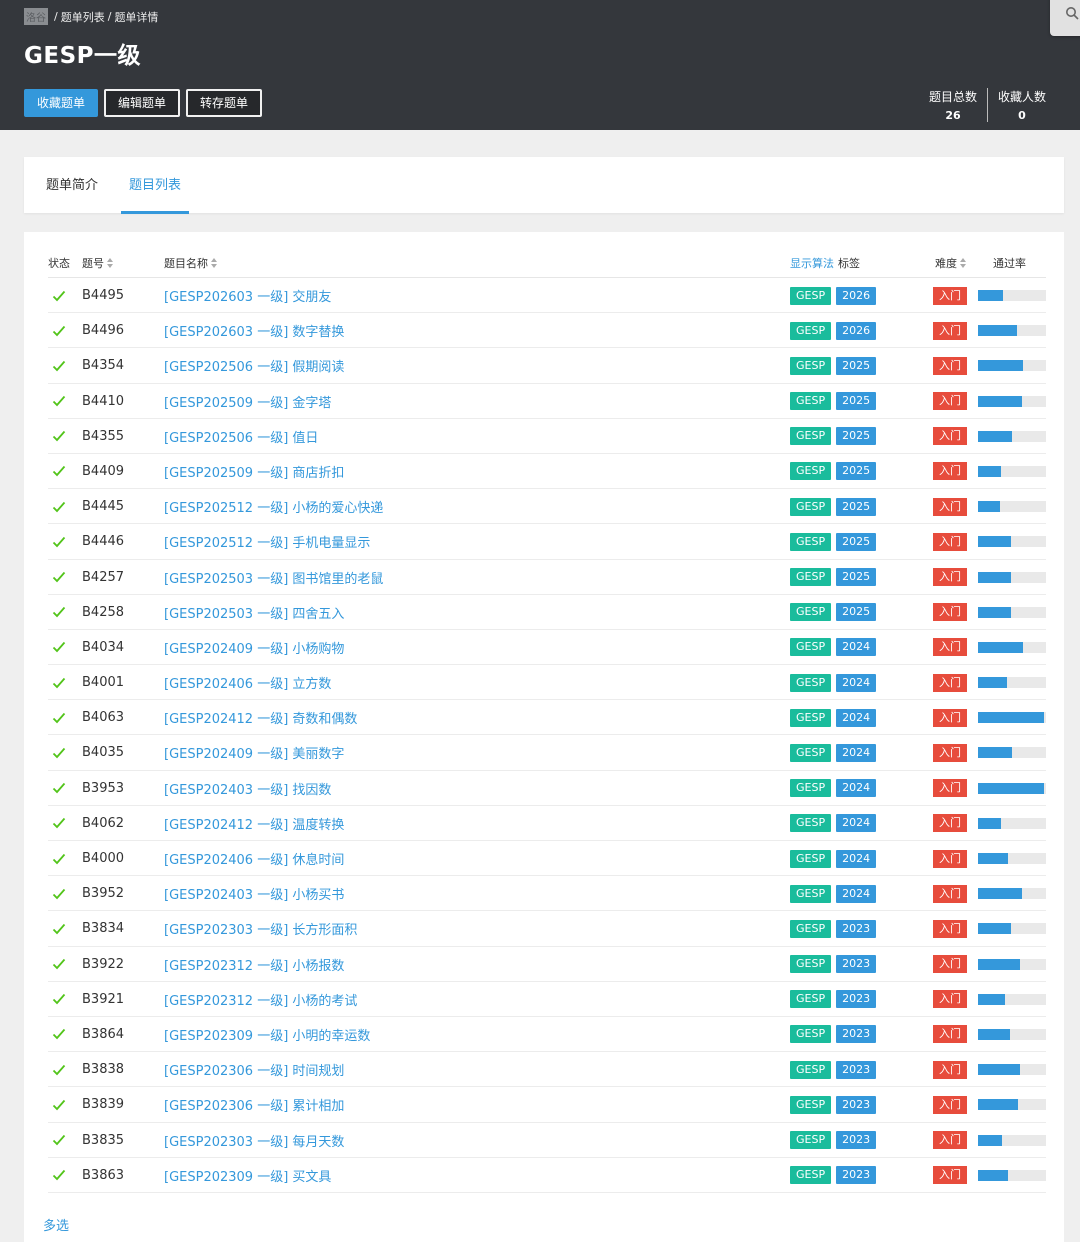 Image resolution: width=1080 pixels, height=1242 pixels. I want to click on problem-id: B3953, so click(103, 788).